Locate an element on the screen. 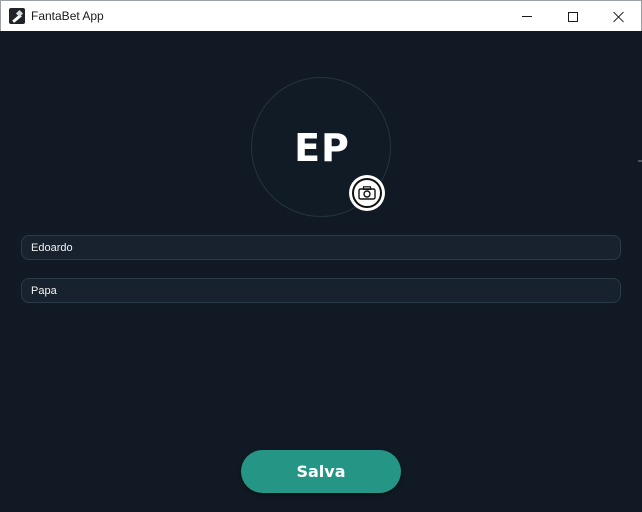 Image resolution: width=642 pixels, height=512 pixels. camera-icon-ring is located at coordinates (367, 193).